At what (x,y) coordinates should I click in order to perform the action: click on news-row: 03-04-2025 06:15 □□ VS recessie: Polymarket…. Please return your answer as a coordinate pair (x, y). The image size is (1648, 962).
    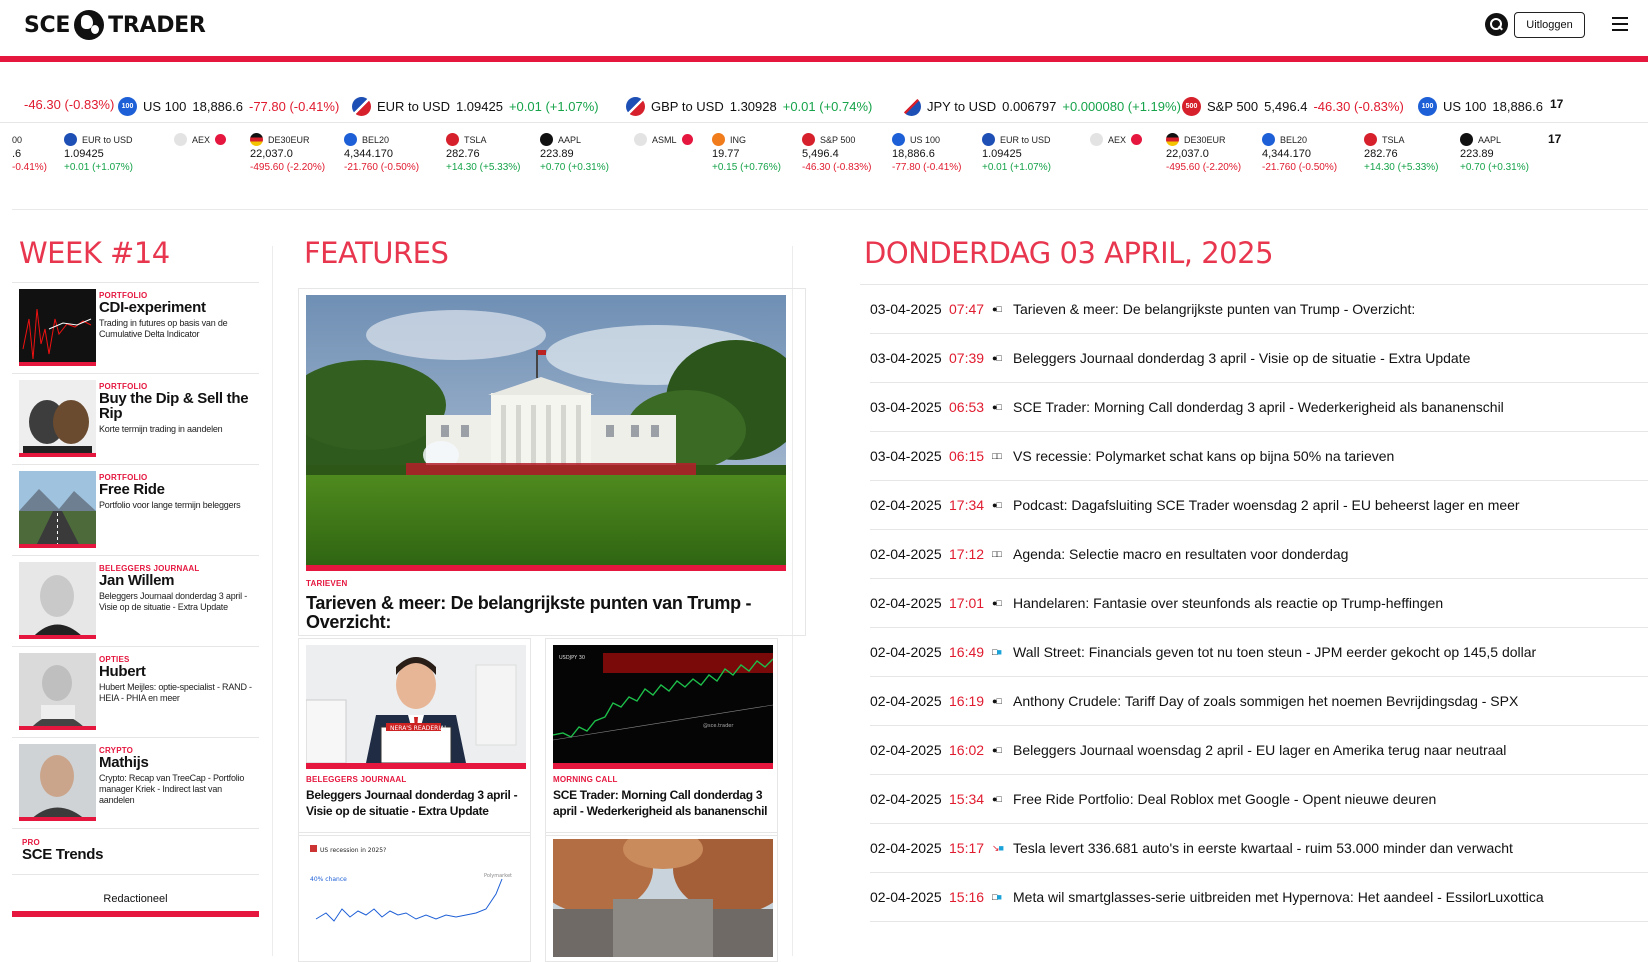
    Looking at the image, I should click on (1259, 456).